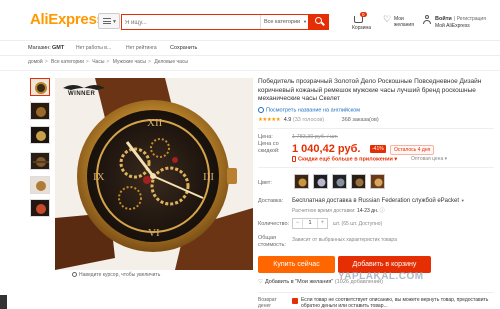 This screenshot has width=500, height=309. What do you see at coordinates (368, 211) in the screenshot?
I see `delivery-days: 14-23 дн.` at bounding box center [368, 211].